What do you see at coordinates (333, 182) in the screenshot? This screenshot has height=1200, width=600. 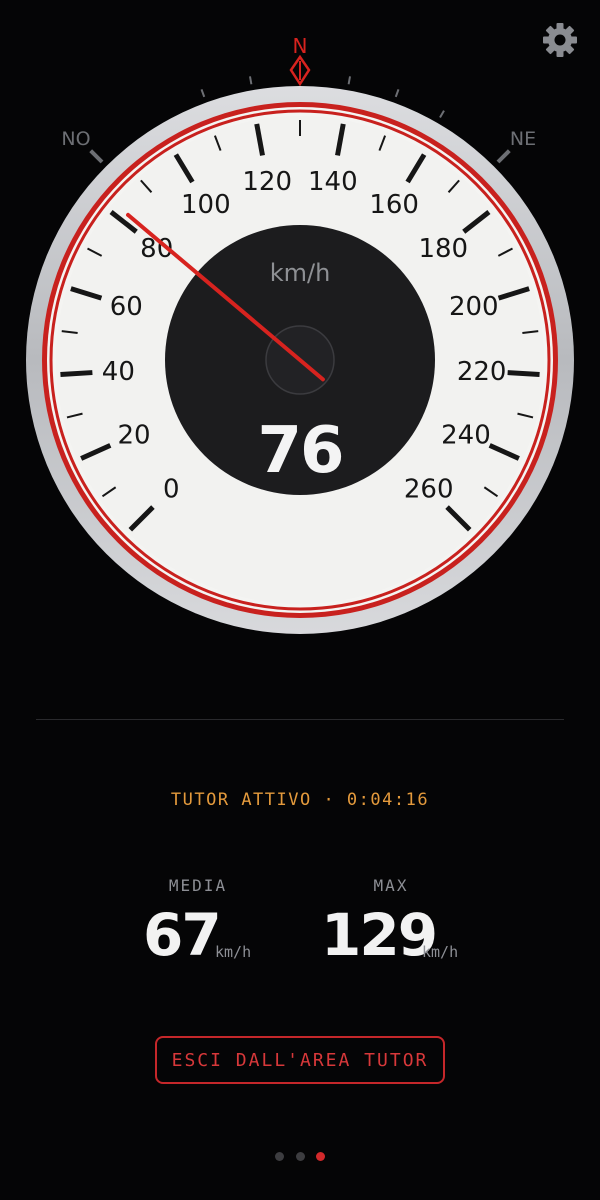 I see `scale-label: 140` at bounding box center [333, 182].